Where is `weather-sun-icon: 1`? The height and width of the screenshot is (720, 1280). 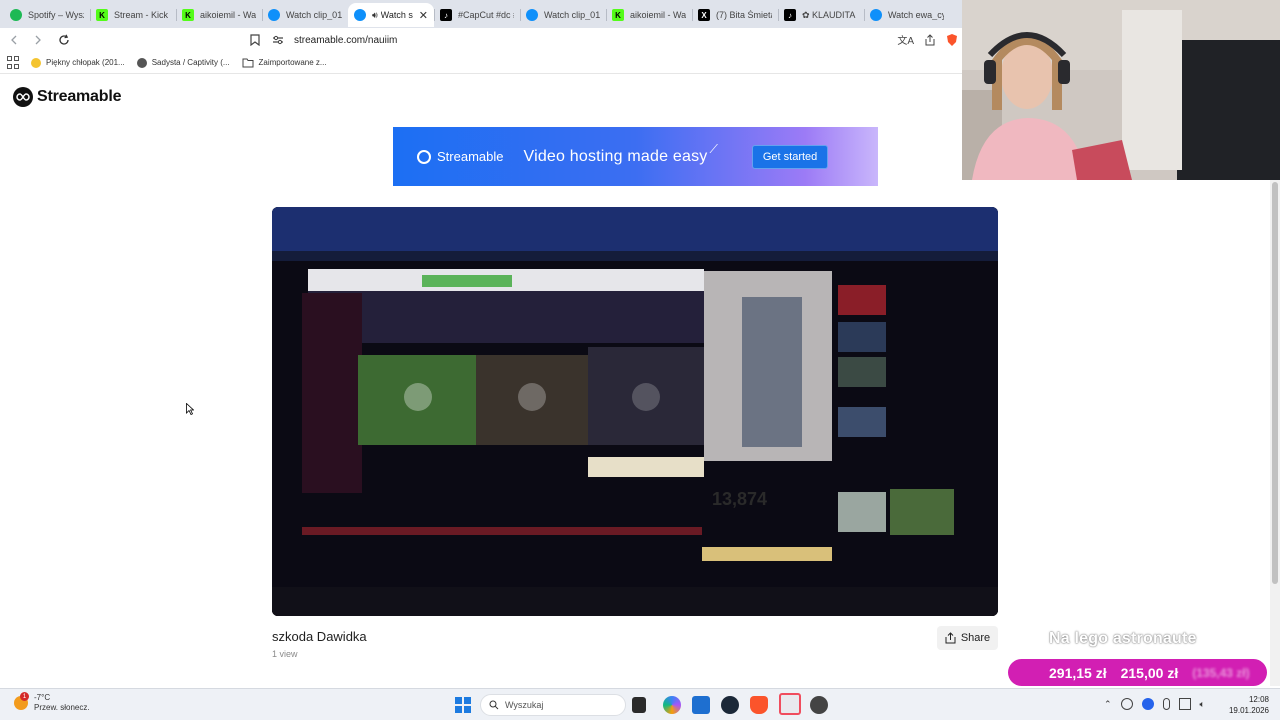
weather-sun-icon: 1 is located at coordinates (21, 701).